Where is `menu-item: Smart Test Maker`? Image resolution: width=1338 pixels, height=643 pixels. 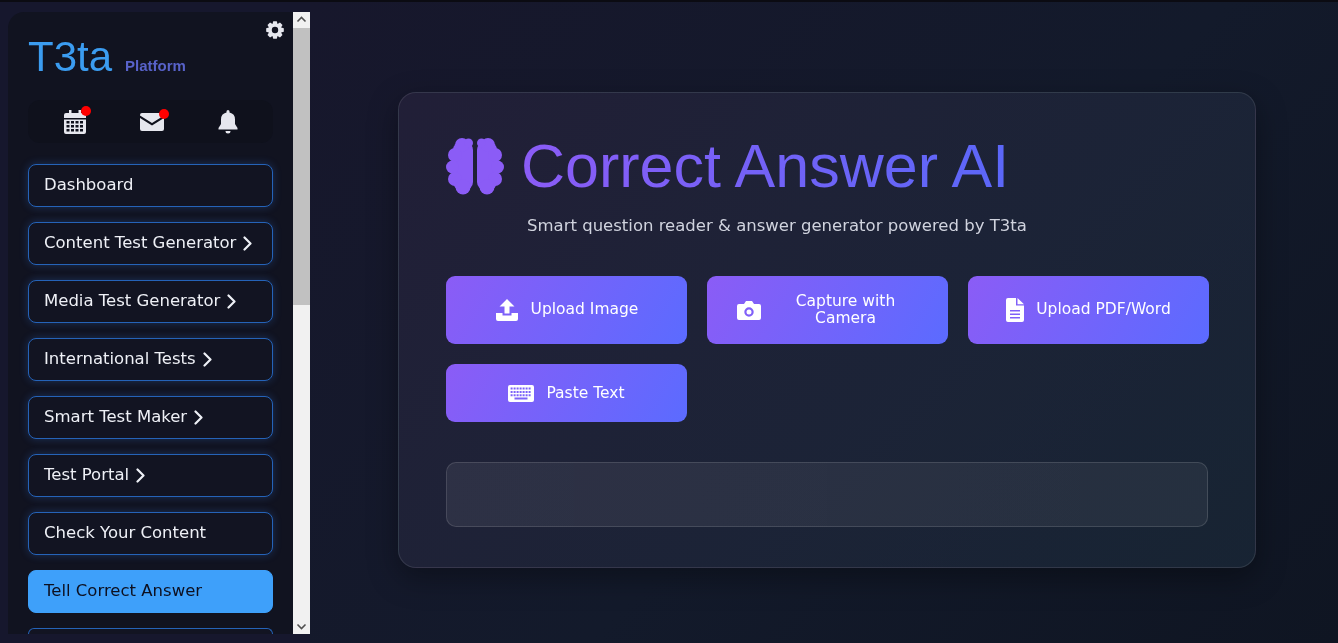 menu-item: Smart Test Maker is located at coordinates (150, 417).